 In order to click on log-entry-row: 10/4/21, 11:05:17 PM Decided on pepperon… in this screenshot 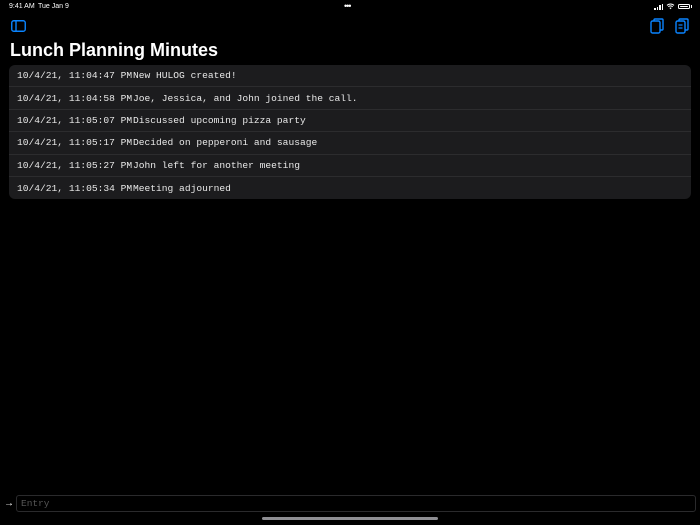, I will do `click(350, 143)`.